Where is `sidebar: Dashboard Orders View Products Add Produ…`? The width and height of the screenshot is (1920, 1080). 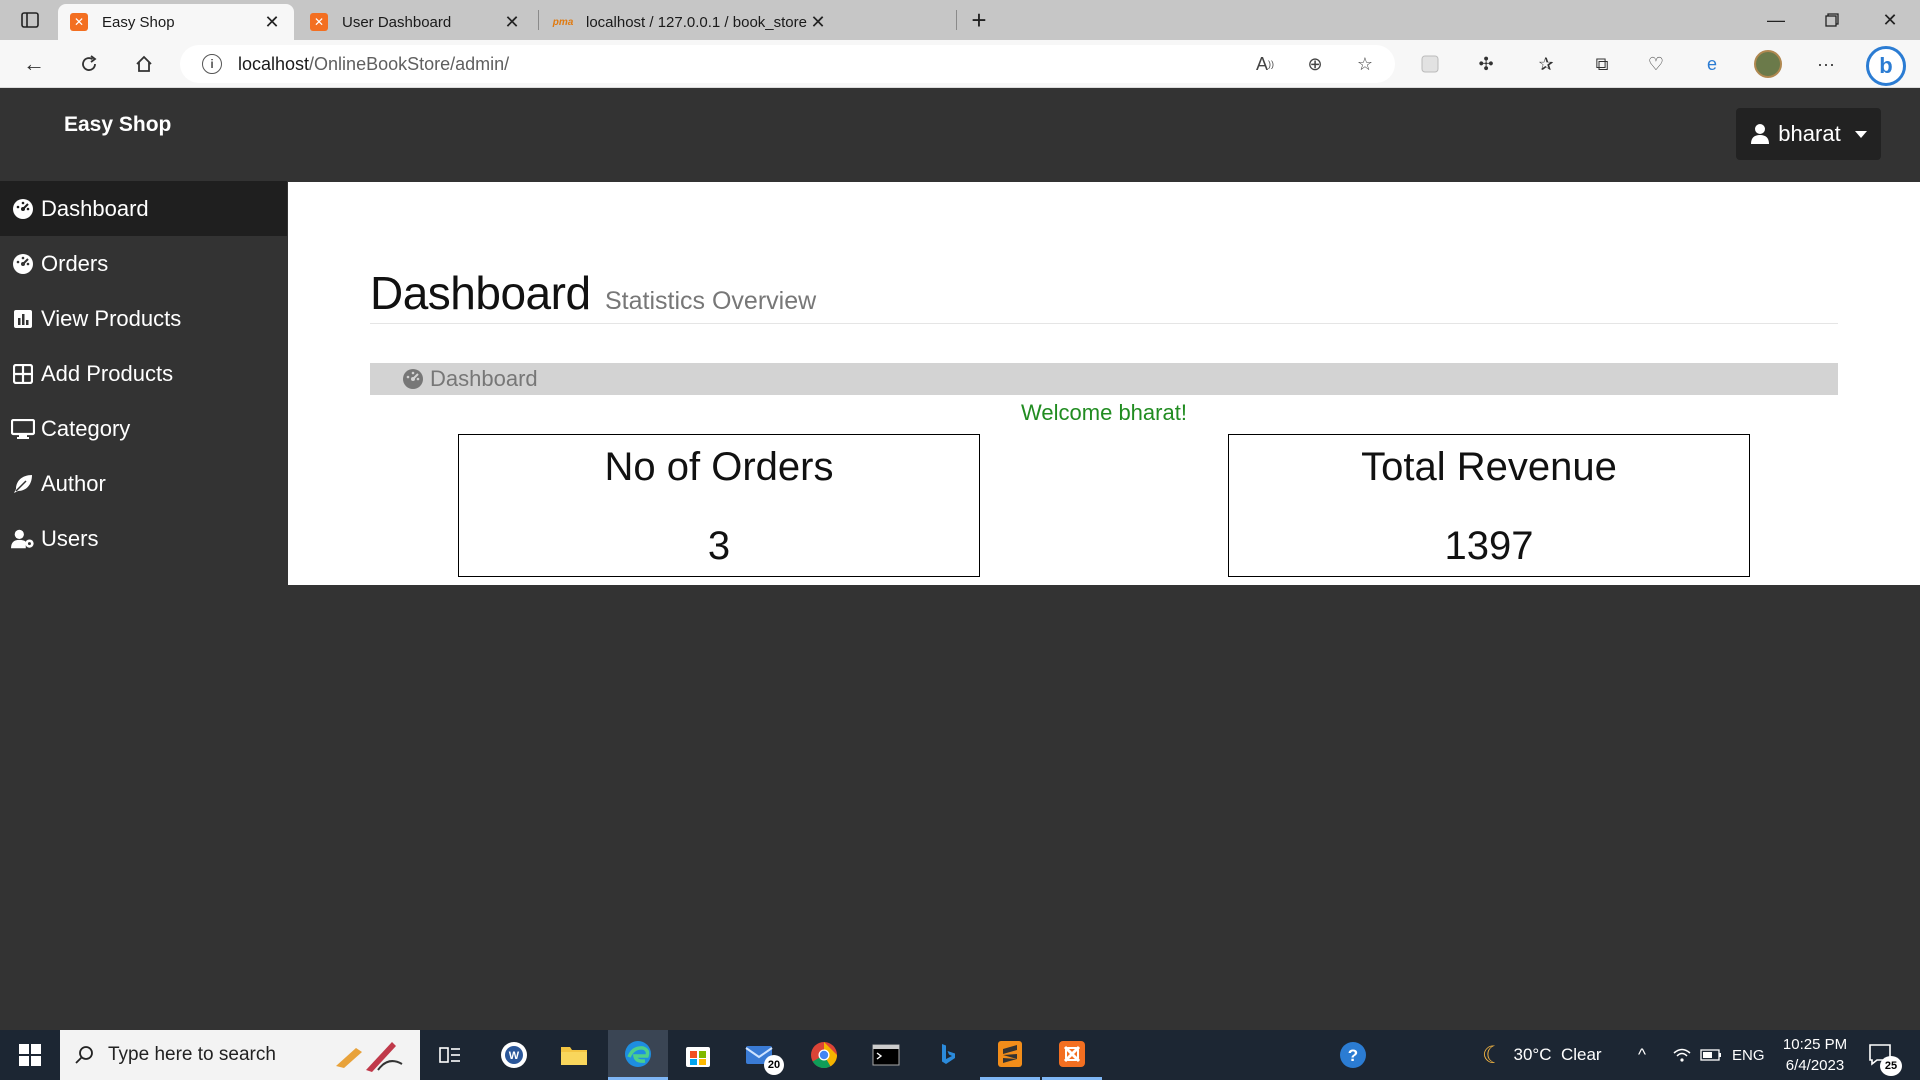 sidebar: Dashboard Orders View Products Add Produ… is located at coordinates (143, 373).